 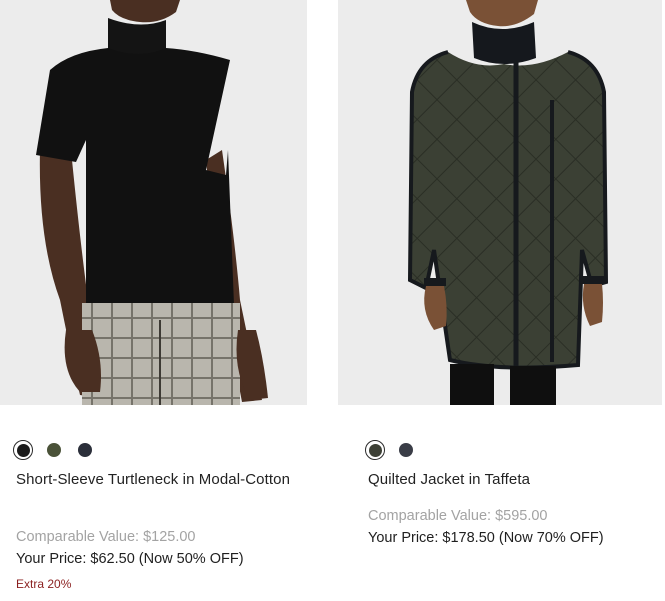 I want to click on swatch-black, so click(x=23, y=450).